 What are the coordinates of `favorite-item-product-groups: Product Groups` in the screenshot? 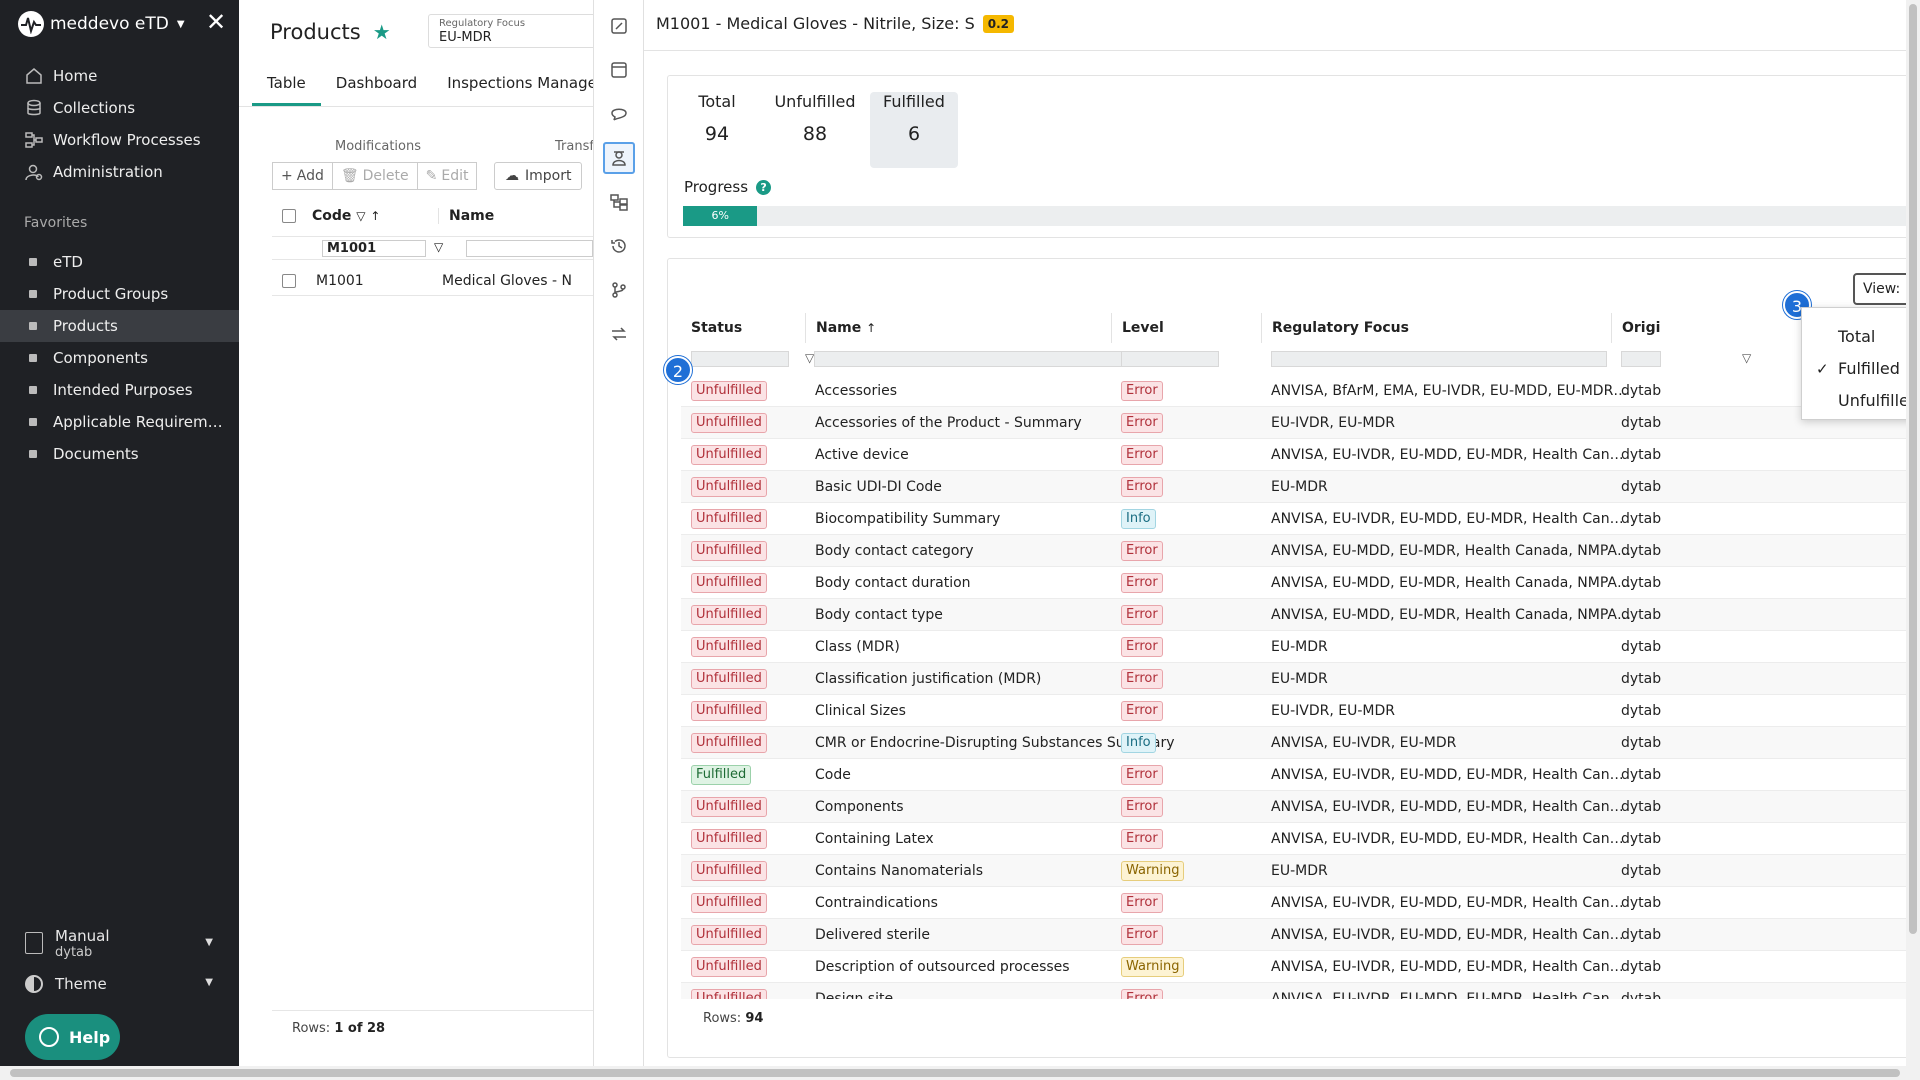 It's located at (119, 294).